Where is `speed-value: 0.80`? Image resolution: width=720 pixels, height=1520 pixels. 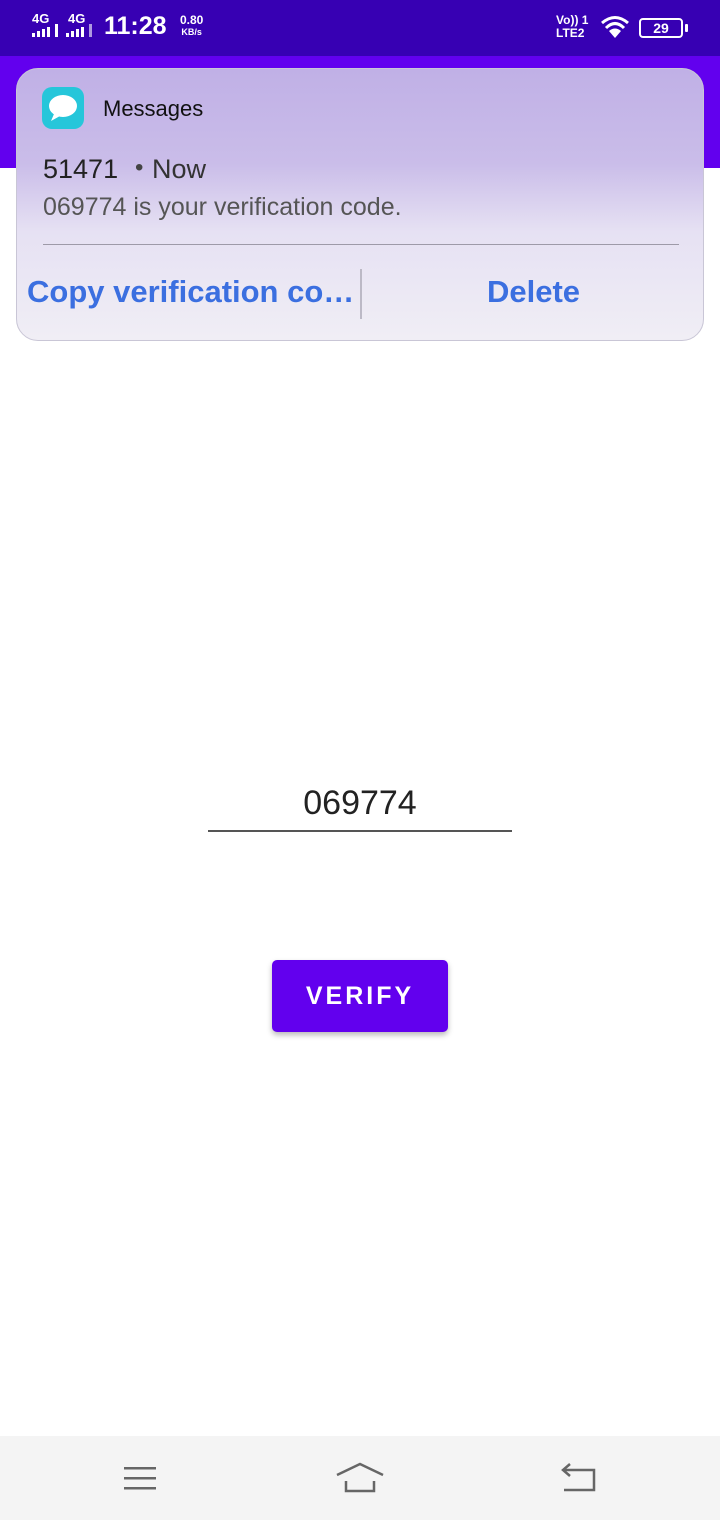 speed-value: 0.80 is located at coordinates (192, 20).